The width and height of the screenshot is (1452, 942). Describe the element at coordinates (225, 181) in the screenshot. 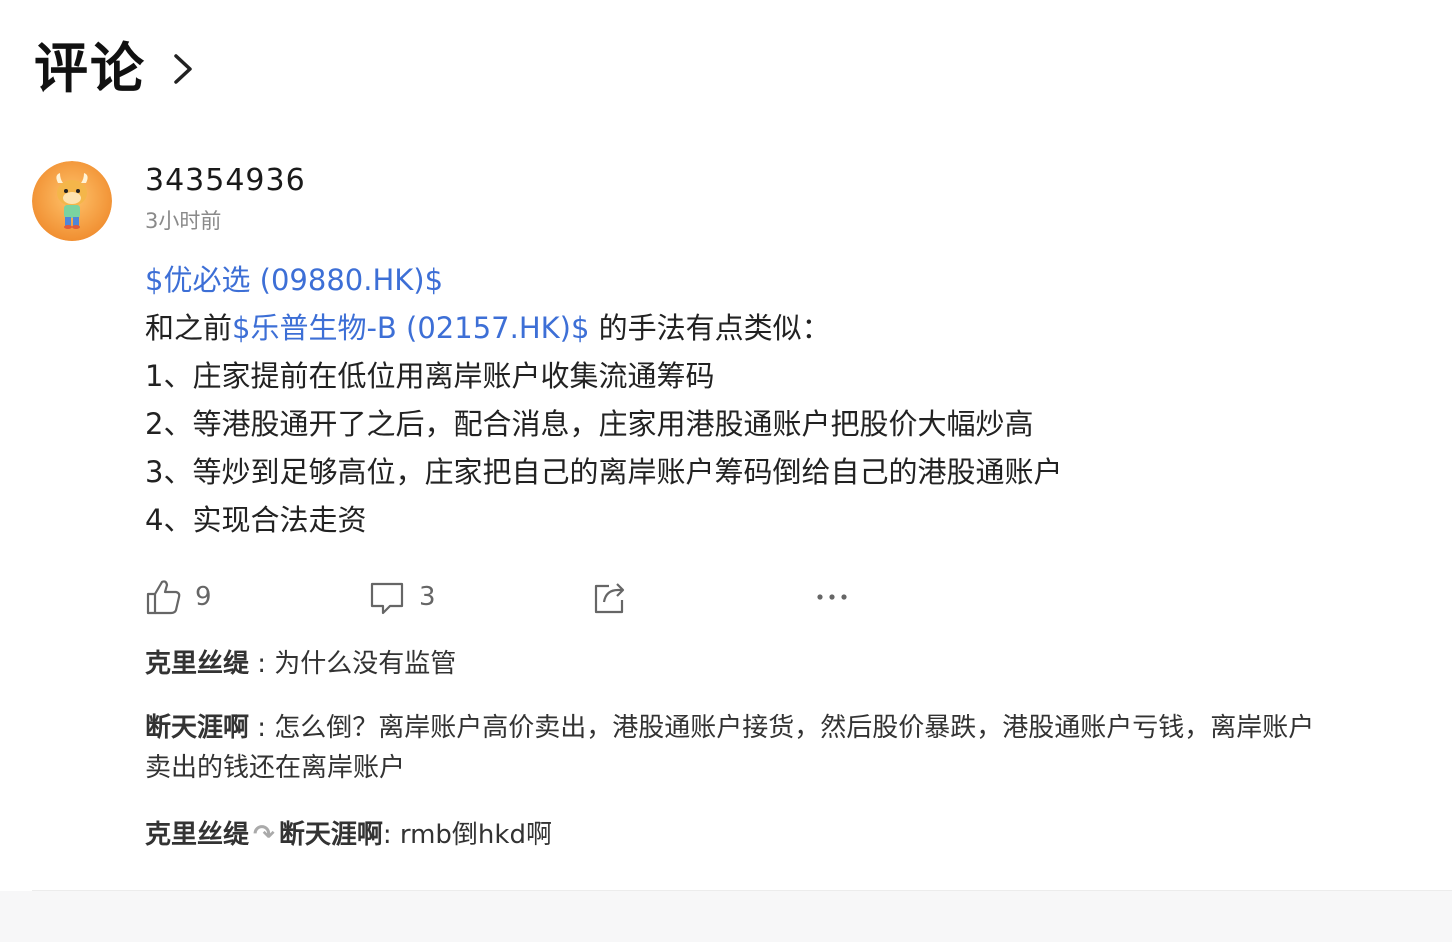

I see `username: 34354936` at that location.